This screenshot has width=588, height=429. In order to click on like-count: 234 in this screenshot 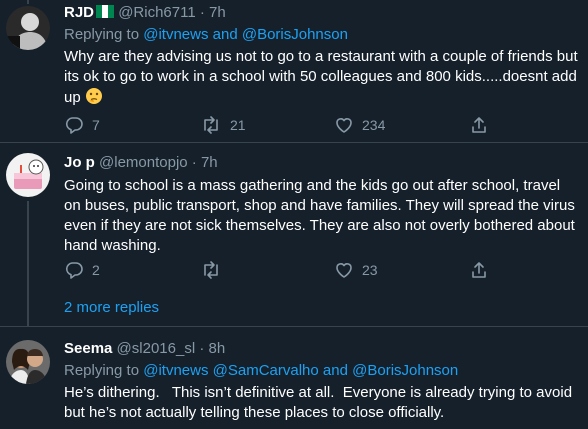, I will do `click(374, 125)`.